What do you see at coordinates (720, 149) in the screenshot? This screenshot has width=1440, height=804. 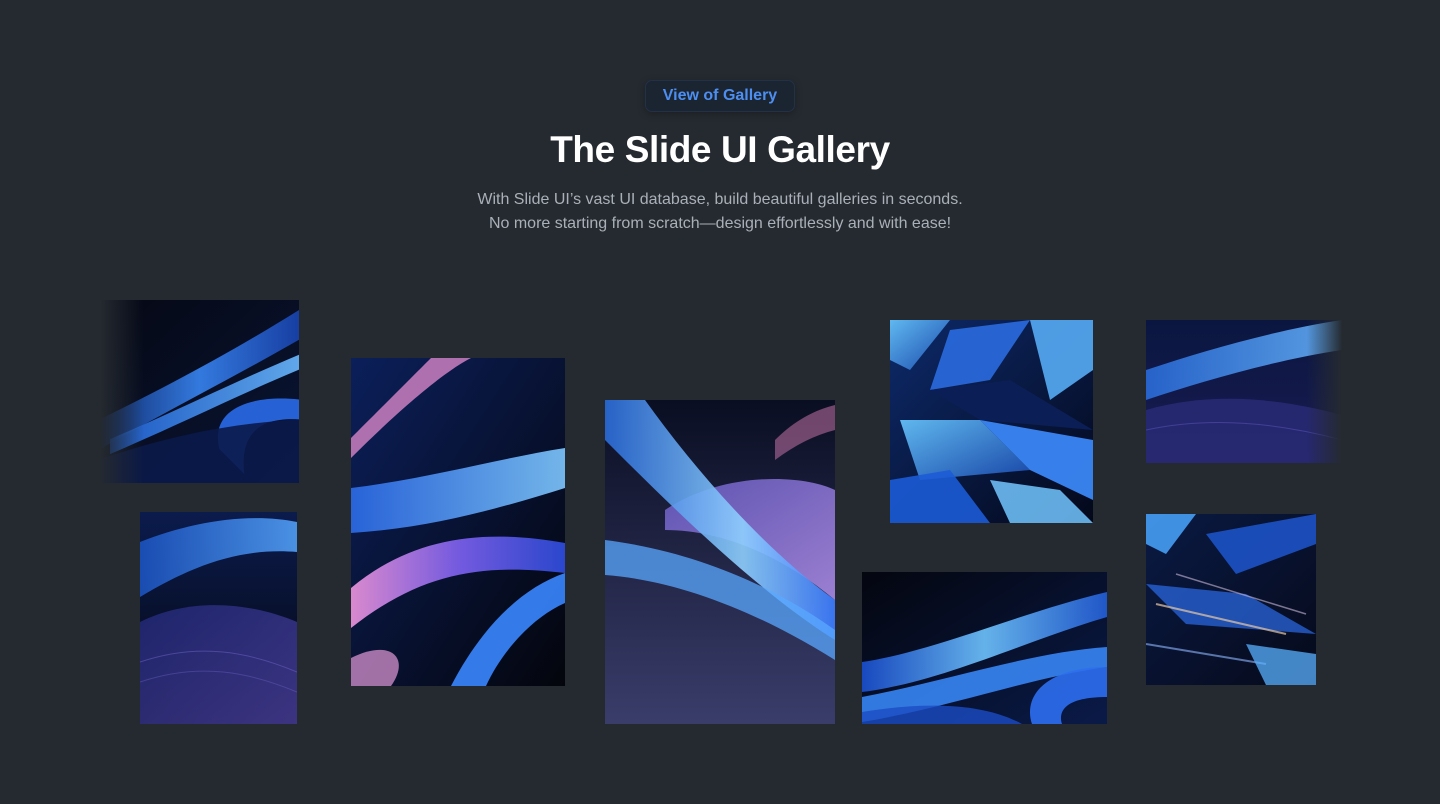 I see `page-title: The Slide UI Gallery` at bounding box center [720, 149].